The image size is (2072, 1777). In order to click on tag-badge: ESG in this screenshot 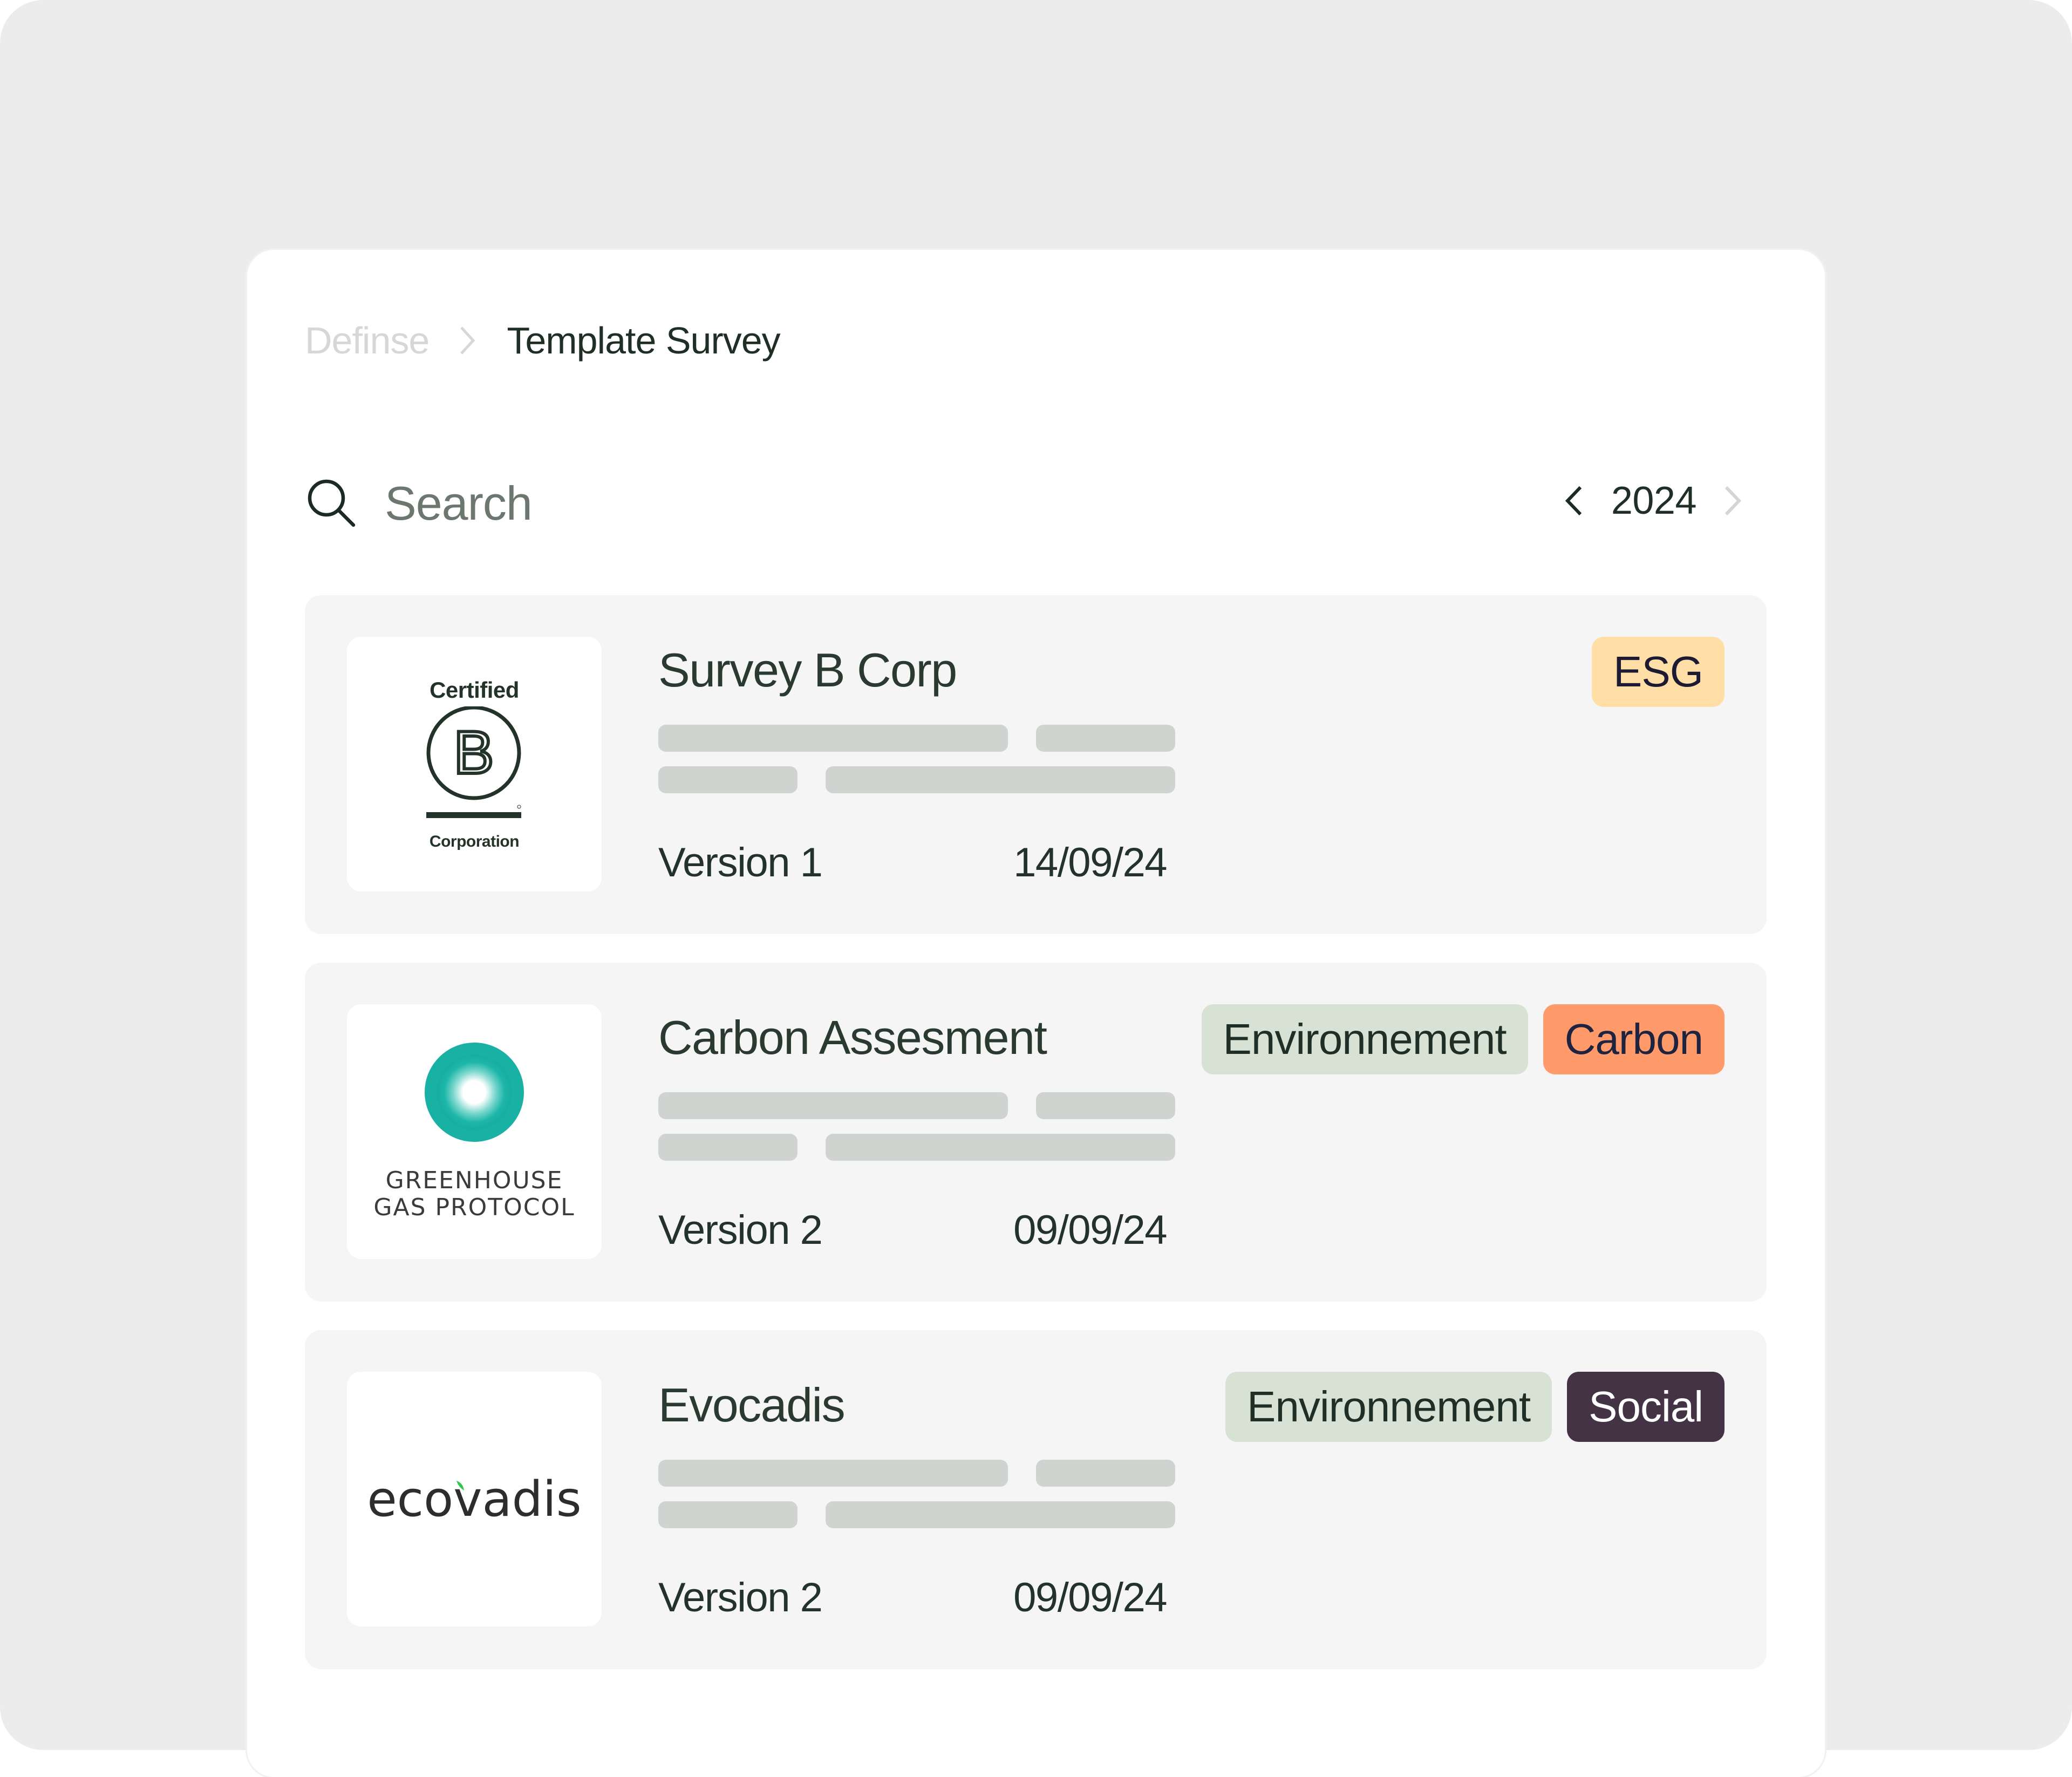, I will do `click(1658, 672)`.